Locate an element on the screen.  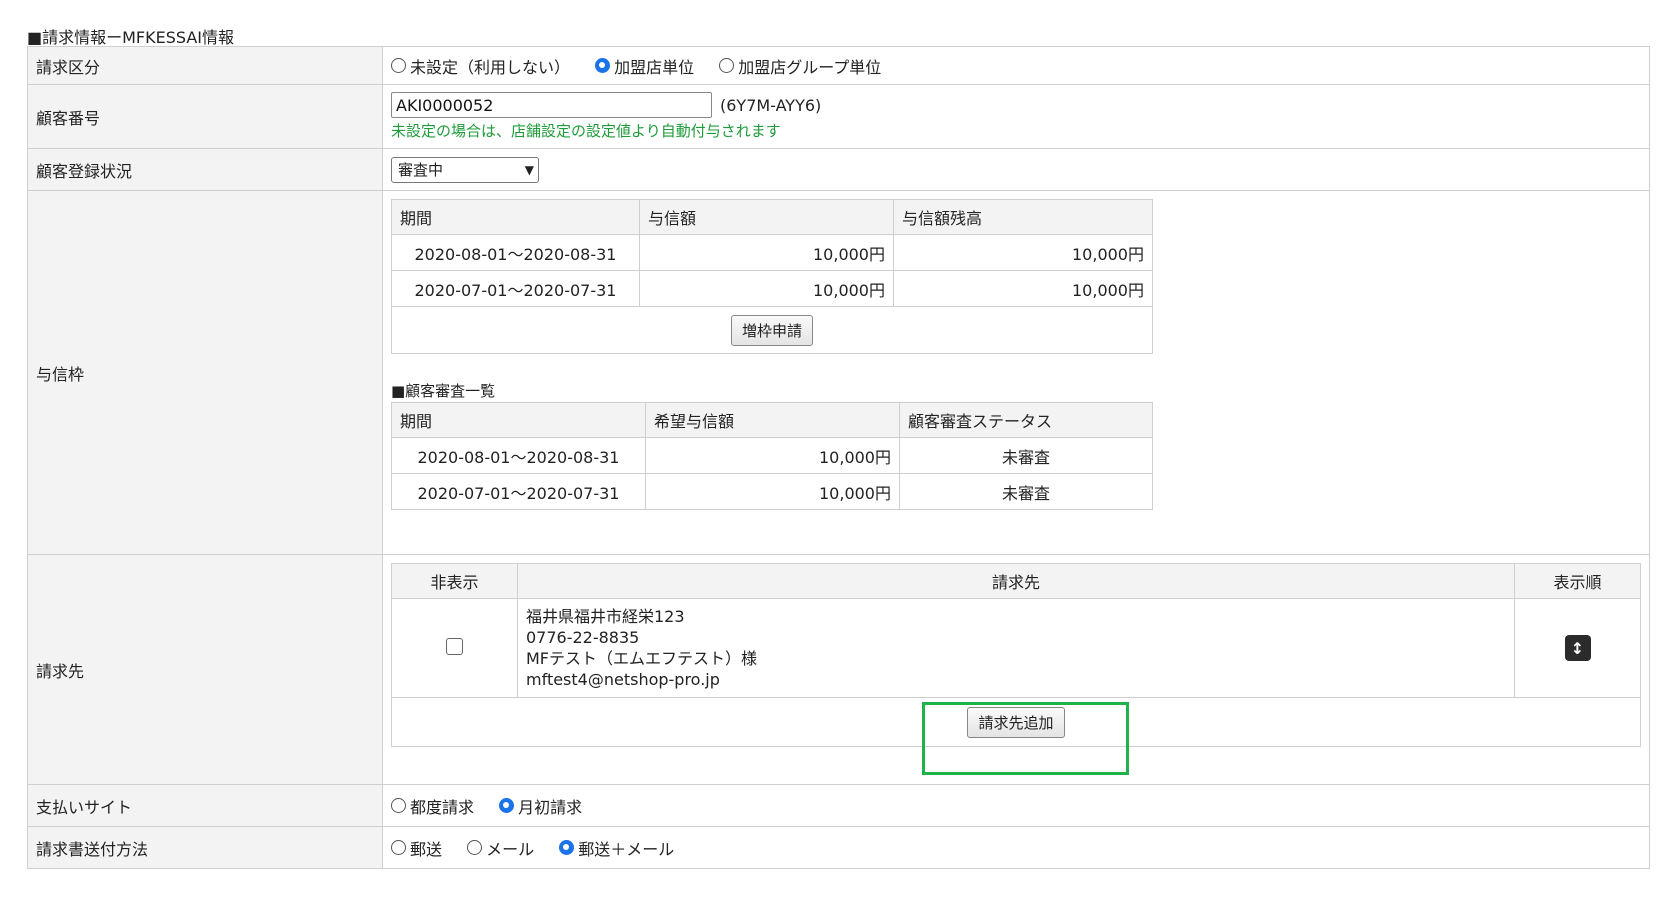
table-row: 2020-08-01〜2020-08-31 10,000円 10,000円 is located at coordinates (772, 252).